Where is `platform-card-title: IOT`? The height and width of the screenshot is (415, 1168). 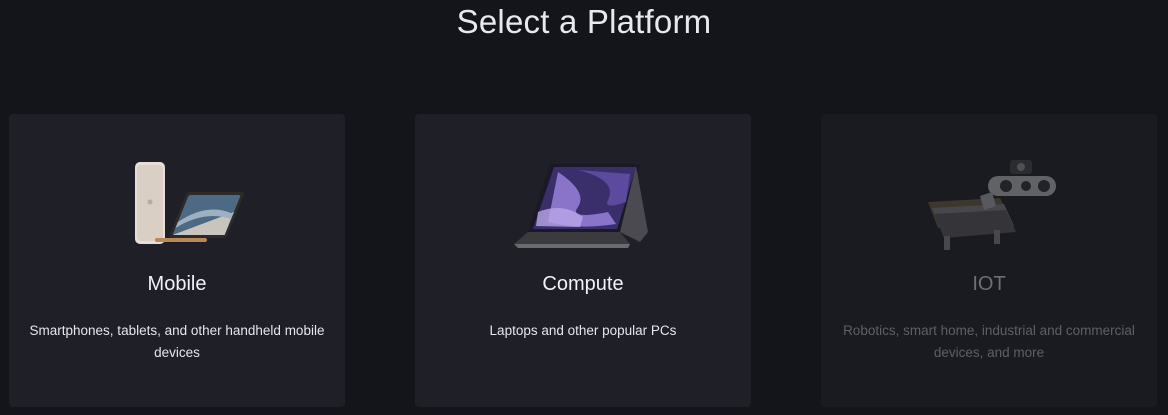 platform-card-title: IOT is located at coordinates (989, 284).